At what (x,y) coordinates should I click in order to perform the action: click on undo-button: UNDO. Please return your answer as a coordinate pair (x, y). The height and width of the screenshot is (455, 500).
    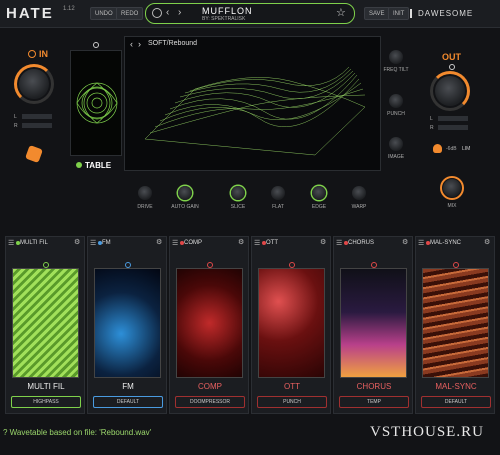
    Looking at the image, I should click on (104, 13).